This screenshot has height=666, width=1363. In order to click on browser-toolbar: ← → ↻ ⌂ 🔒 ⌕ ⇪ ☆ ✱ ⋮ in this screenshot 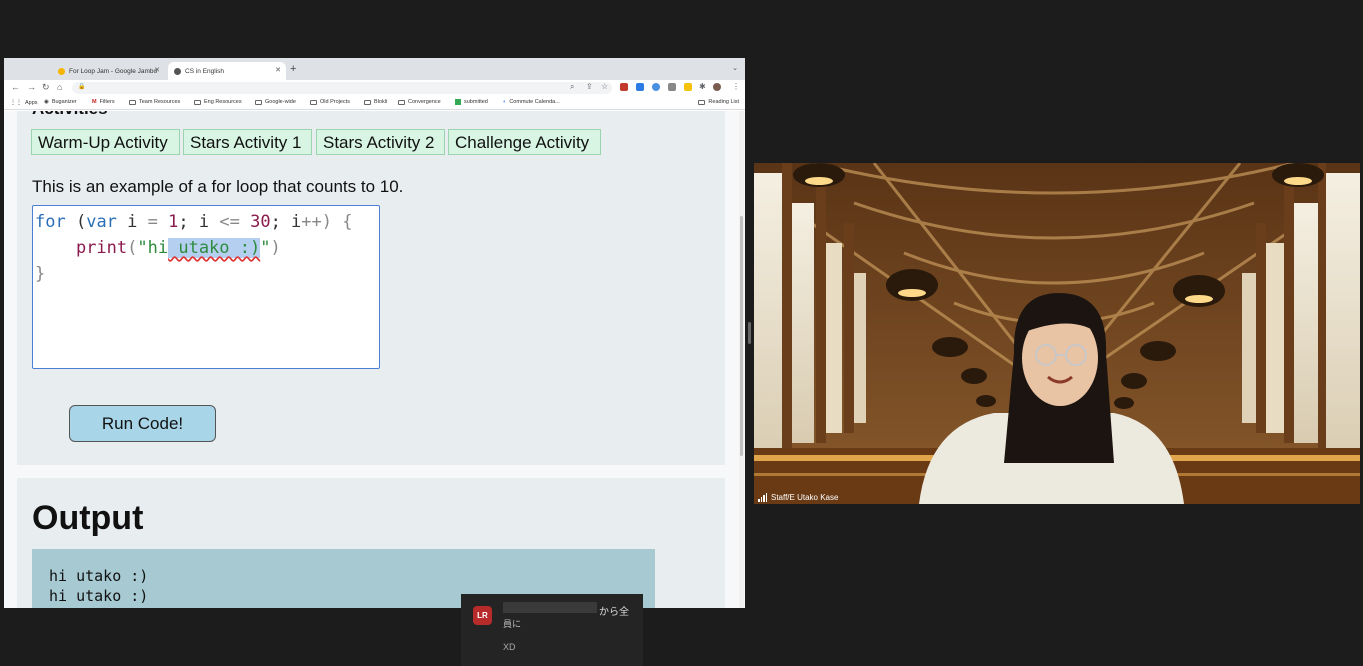, I will do `click(374, 88)`.